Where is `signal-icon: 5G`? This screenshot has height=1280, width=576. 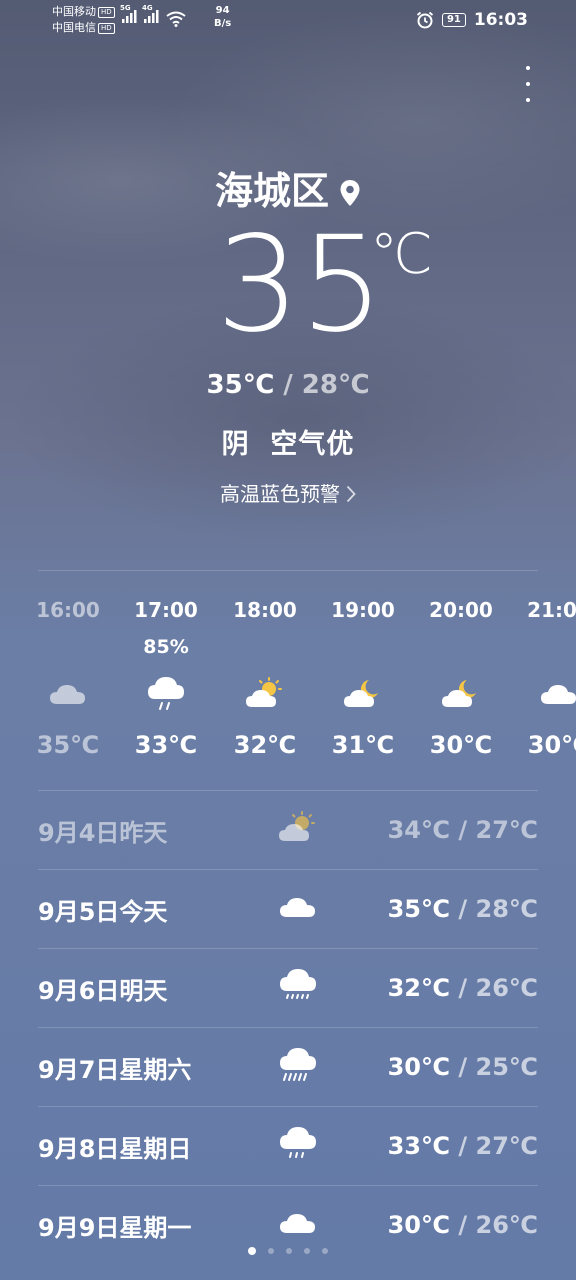
signal-icon: 5G is located at coordinates (129, 15).